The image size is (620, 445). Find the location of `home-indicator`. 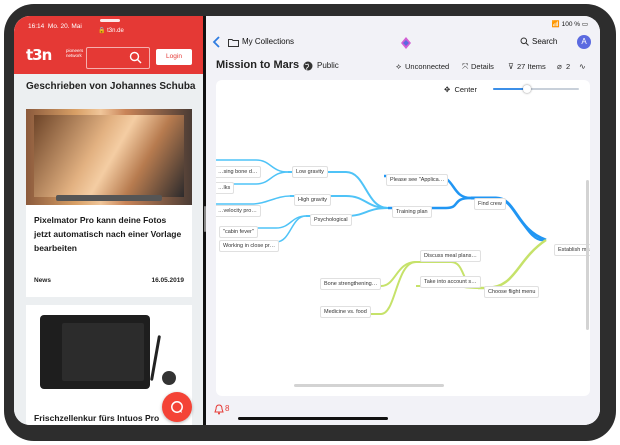

home-indicator is located at coordinates (313, 418).